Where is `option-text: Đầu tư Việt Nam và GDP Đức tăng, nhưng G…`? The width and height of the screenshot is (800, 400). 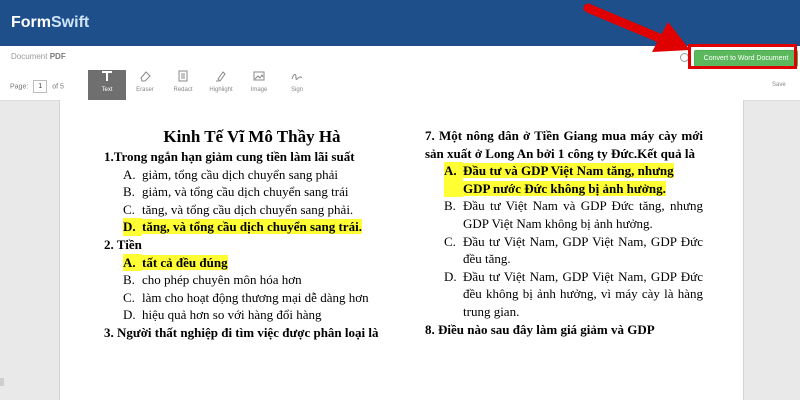
option-text: Đầu tư Việt Nam và GDP Đức tăng, nhưng G… is located at coordinates (583, 214).